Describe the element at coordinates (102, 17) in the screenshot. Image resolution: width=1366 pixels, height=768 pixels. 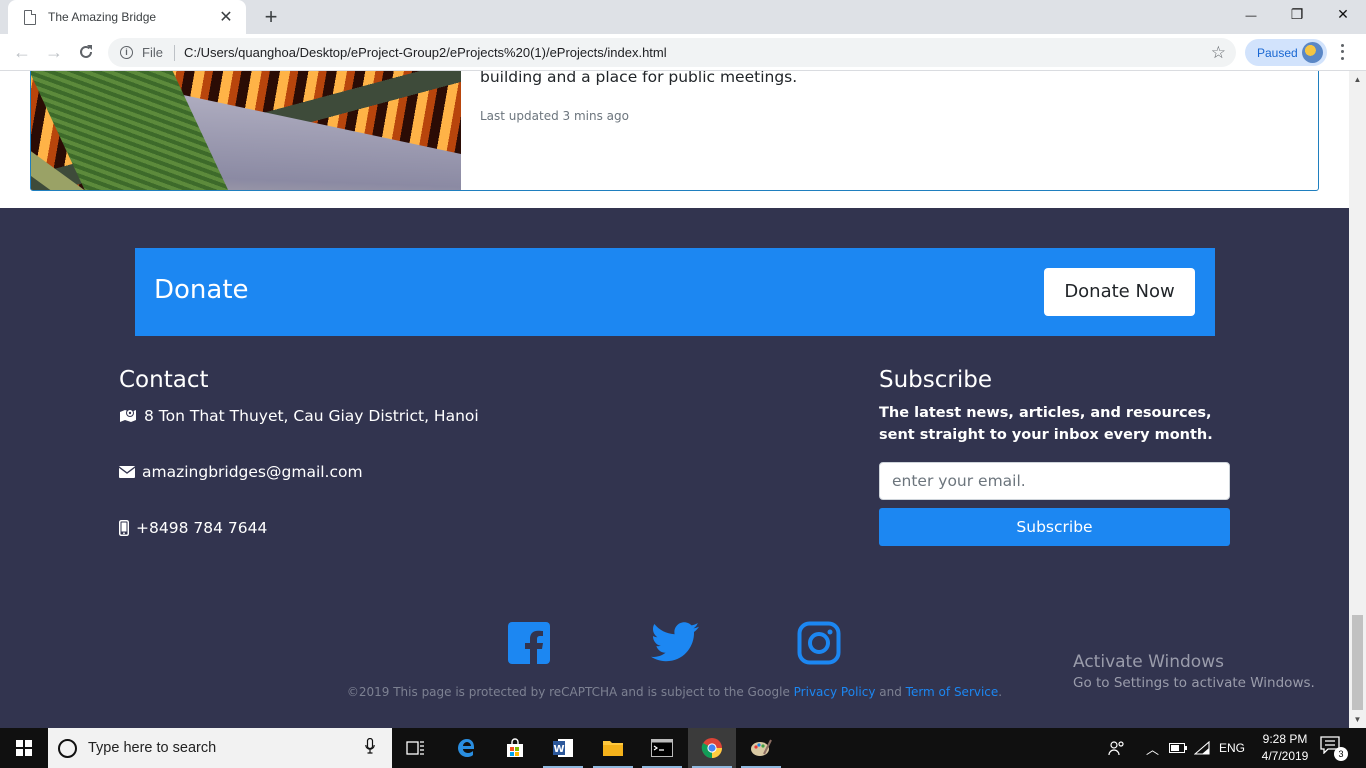
I see `tab-title: The Amazing Bridge` at that location.